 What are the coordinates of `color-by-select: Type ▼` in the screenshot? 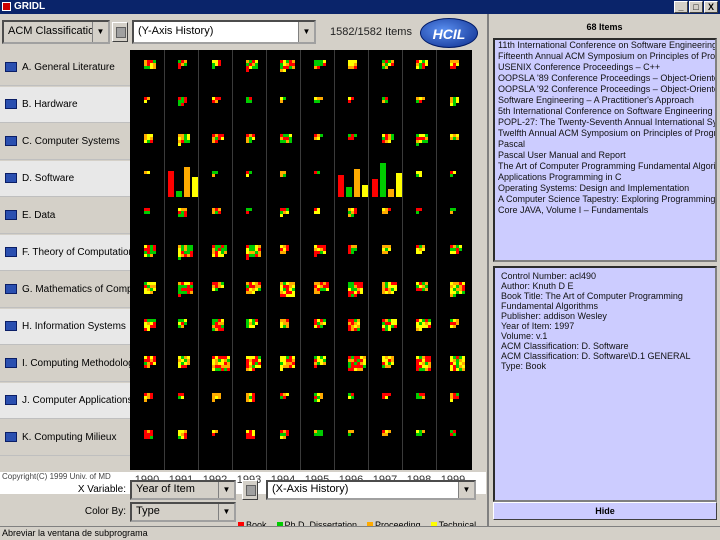 It's located at (183, 512).